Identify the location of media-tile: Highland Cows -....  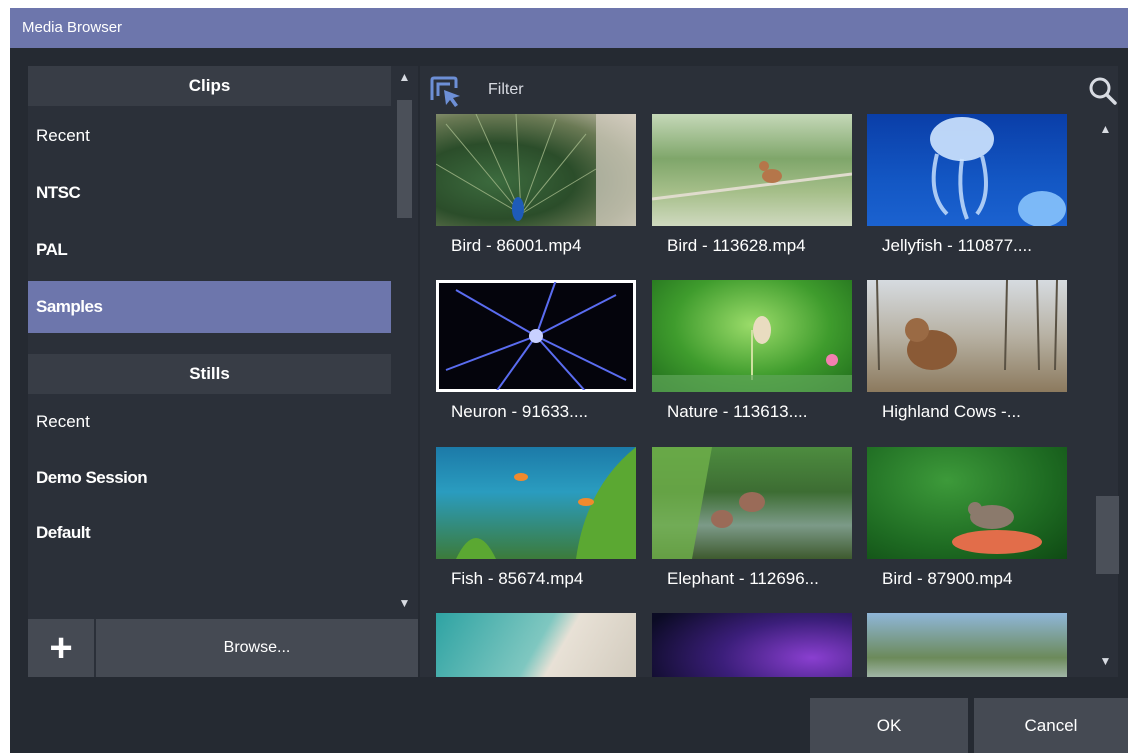
(967, 356).